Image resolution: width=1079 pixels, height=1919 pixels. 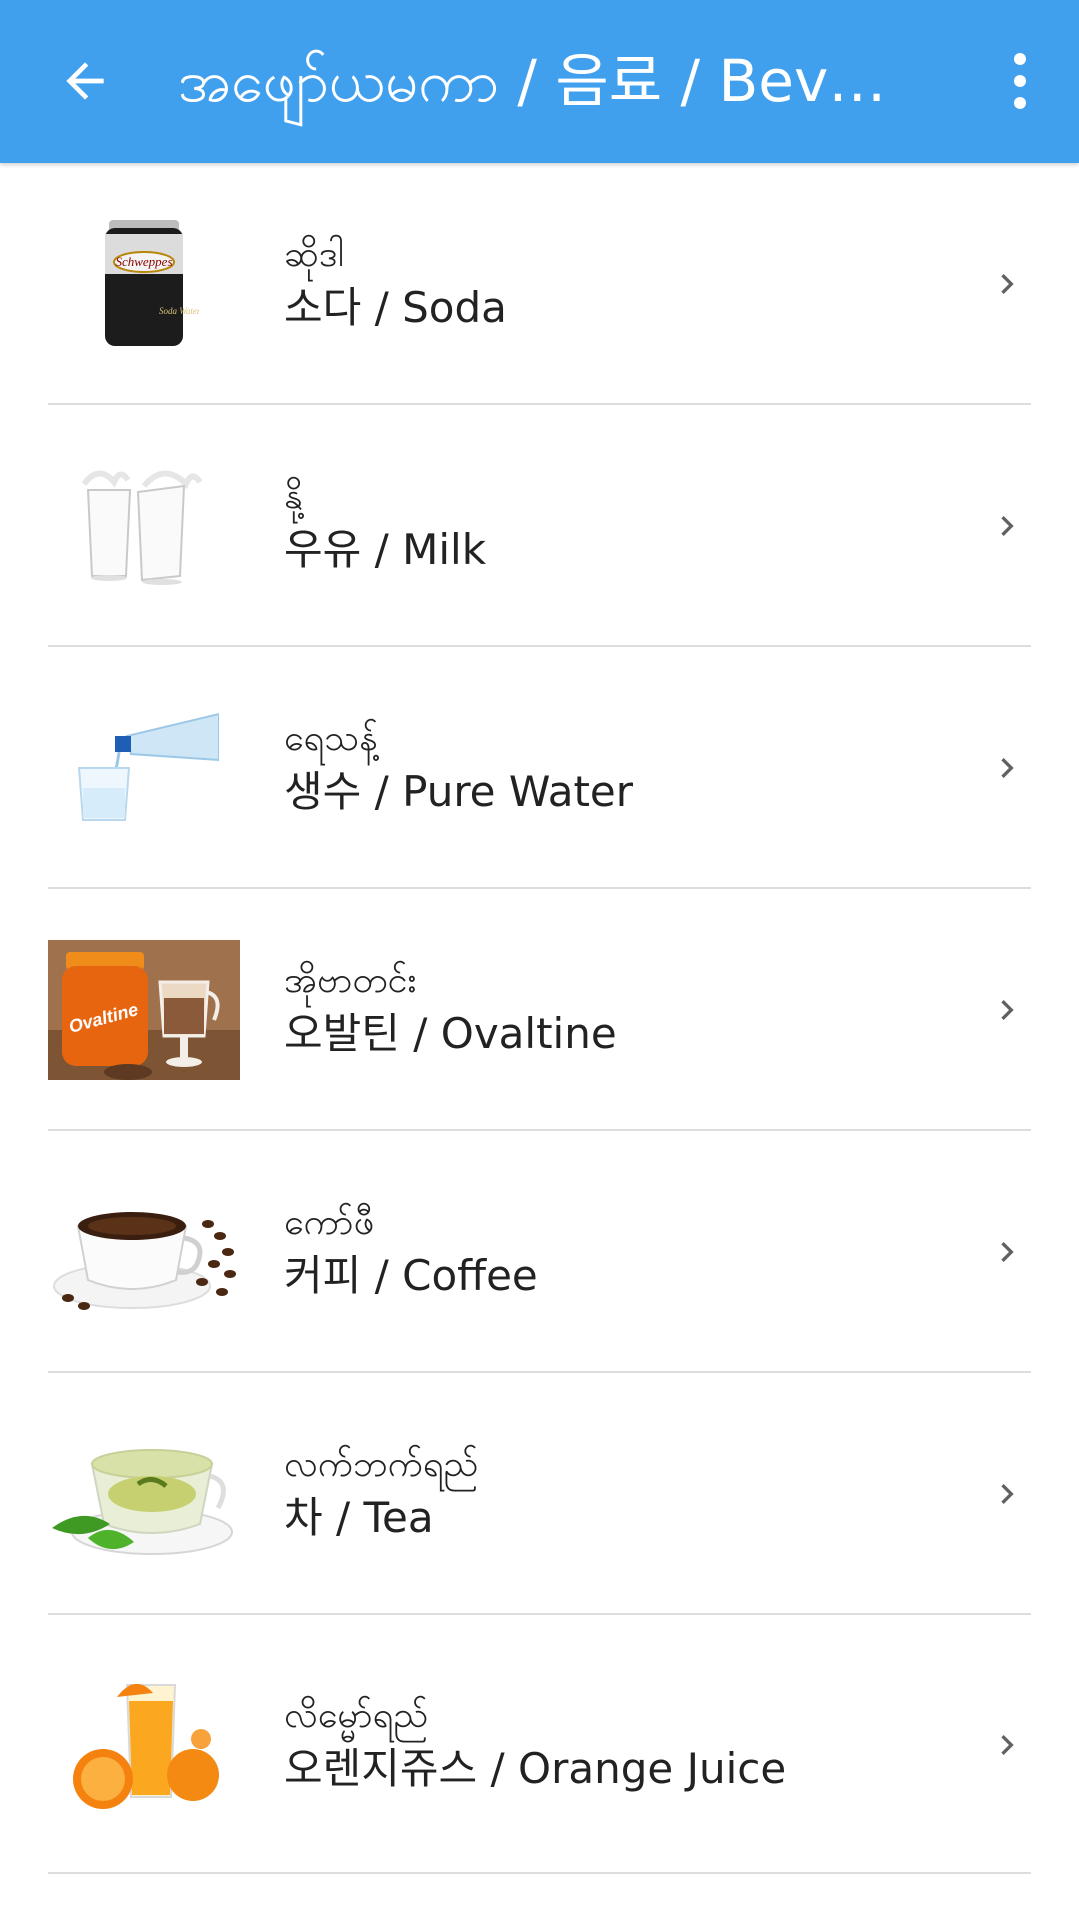 I want to click on soda-can-image: Schweppes Soda Water, so click(x=144, y=284).